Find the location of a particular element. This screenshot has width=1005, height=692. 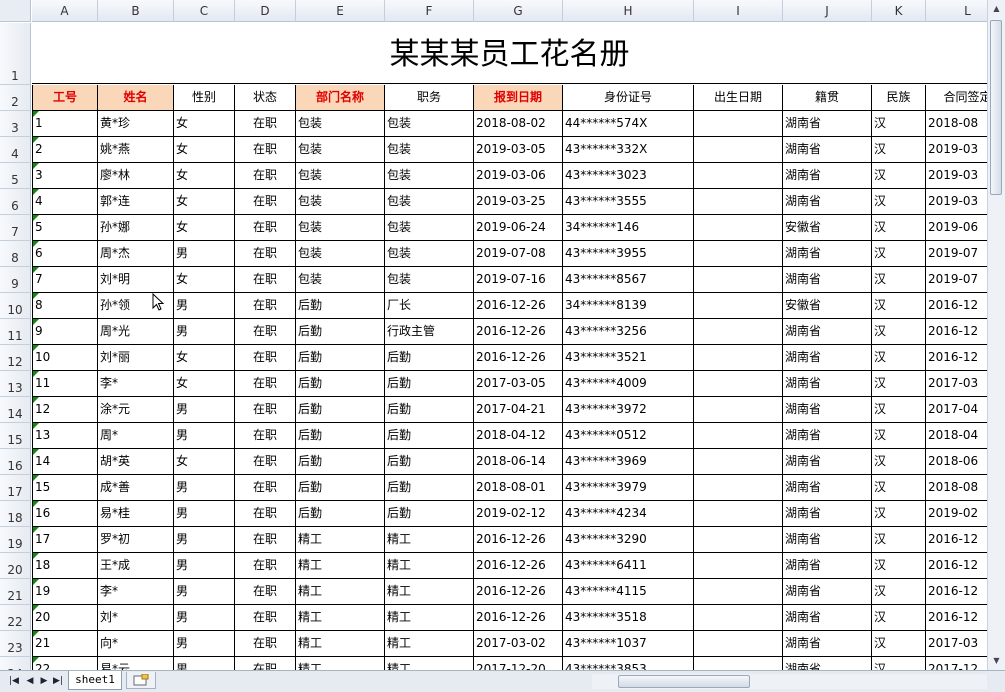

column-header-G: G is located at coordinates (518, 11).